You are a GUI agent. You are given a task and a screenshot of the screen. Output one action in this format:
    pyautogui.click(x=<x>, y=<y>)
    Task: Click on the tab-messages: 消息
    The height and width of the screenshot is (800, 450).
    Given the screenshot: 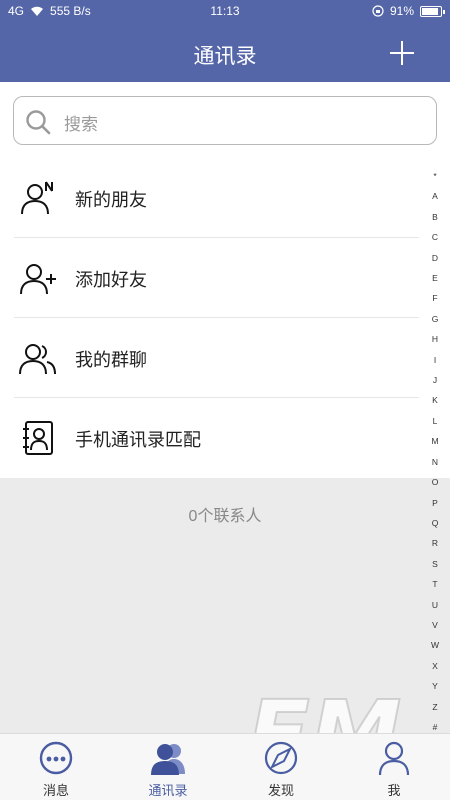 What is the action you would take?
    pyautogui.click(x=56, y=767)
    